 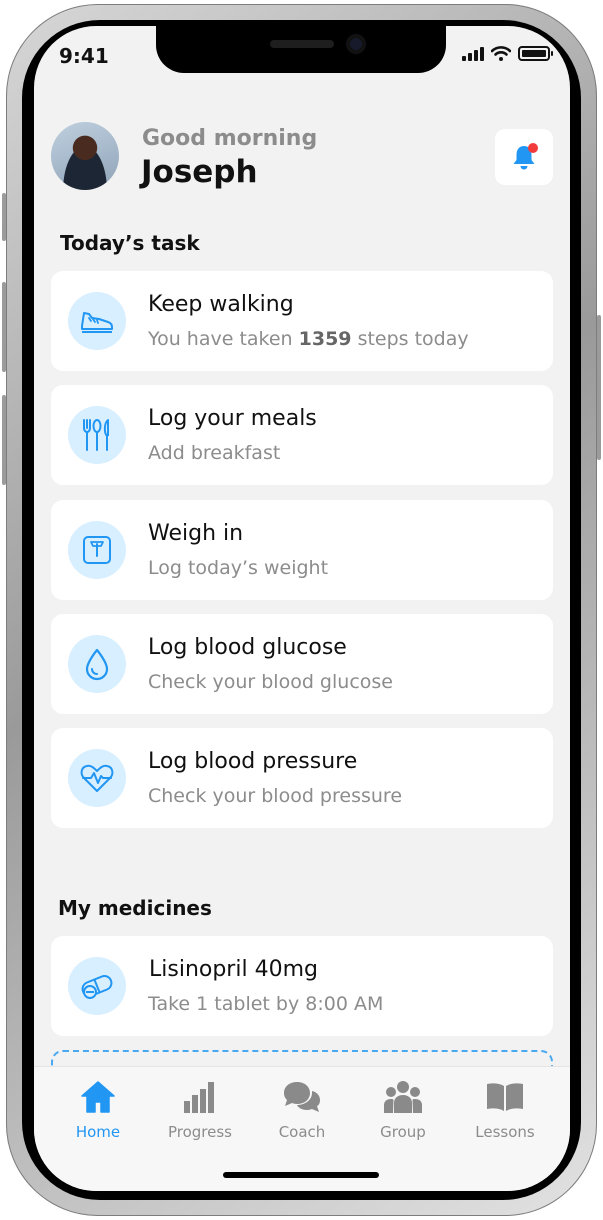 I want to click on task-title: Keep walking, so click(x=221, y=304).